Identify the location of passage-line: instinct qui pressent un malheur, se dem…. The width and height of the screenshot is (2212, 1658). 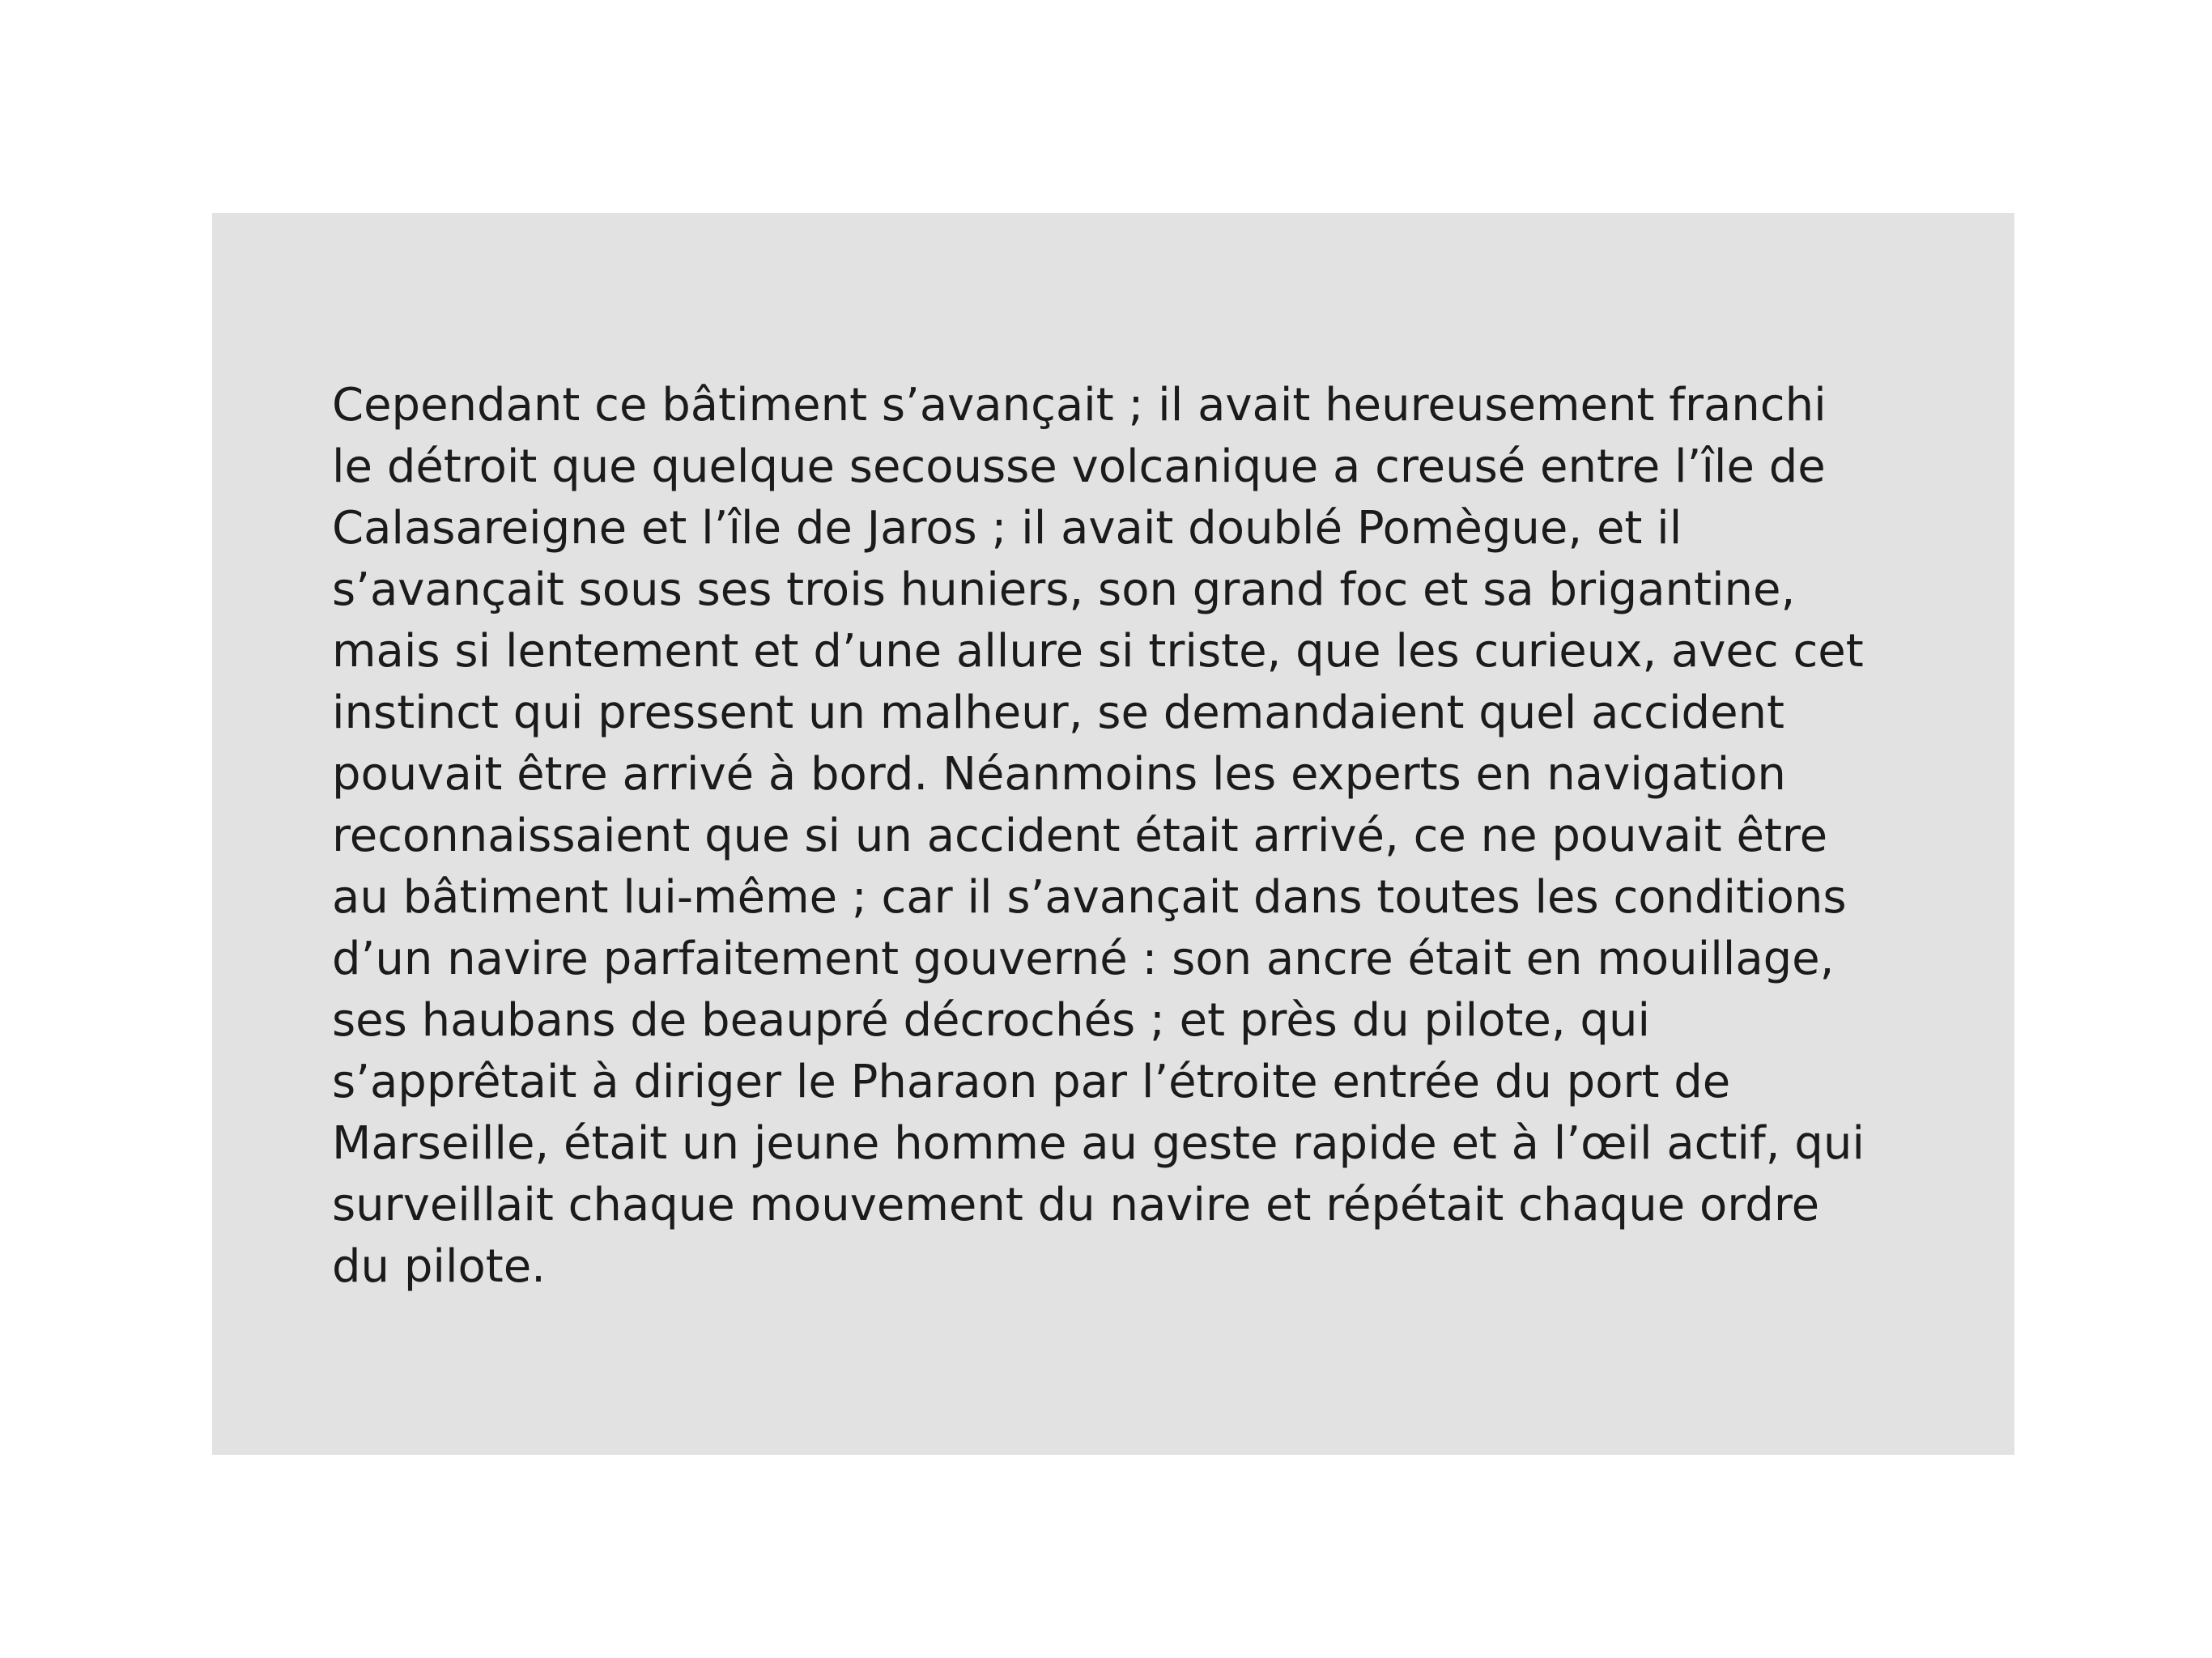
(1058, 713).